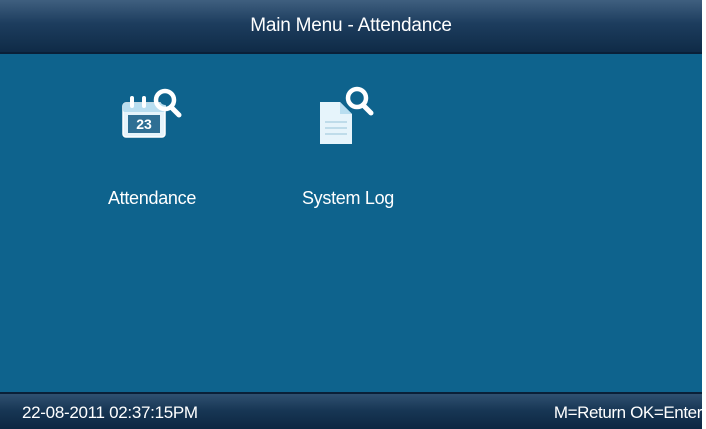  I want to click on title-bar: Main Menu - Attendance, so click(351, 27).